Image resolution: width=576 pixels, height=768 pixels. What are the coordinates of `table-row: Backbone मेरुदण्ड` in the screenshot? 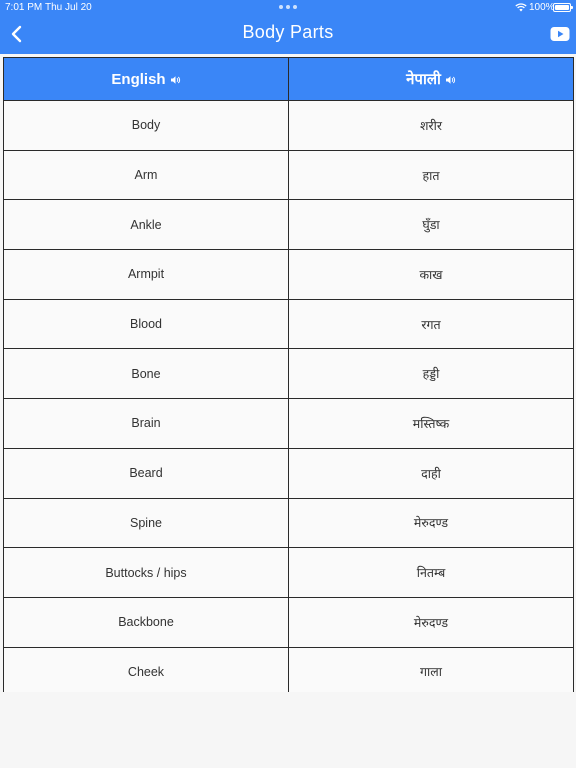 It's located at (288, 622).